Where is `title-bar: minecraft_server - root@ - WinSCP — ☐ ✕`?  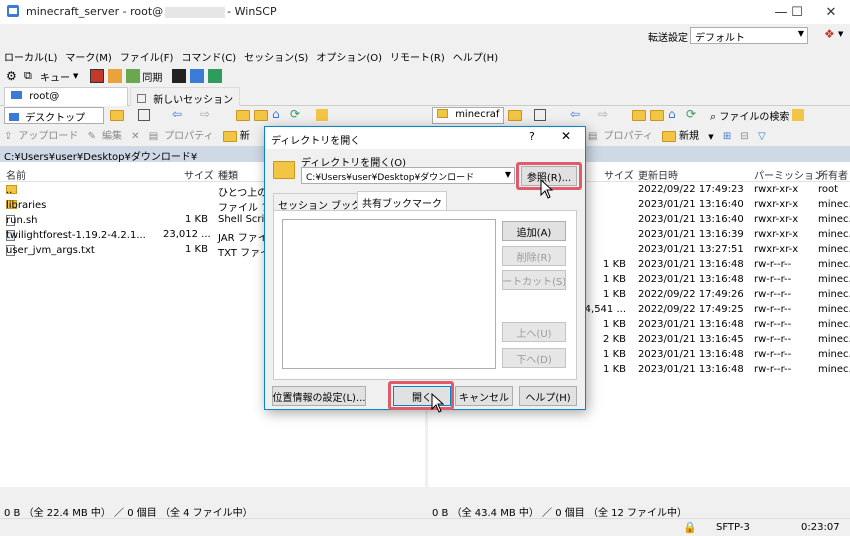 title-bar: minecraft_server - root@ - WinSCP — ☐ ✕ is located at coordinates (425, 12).